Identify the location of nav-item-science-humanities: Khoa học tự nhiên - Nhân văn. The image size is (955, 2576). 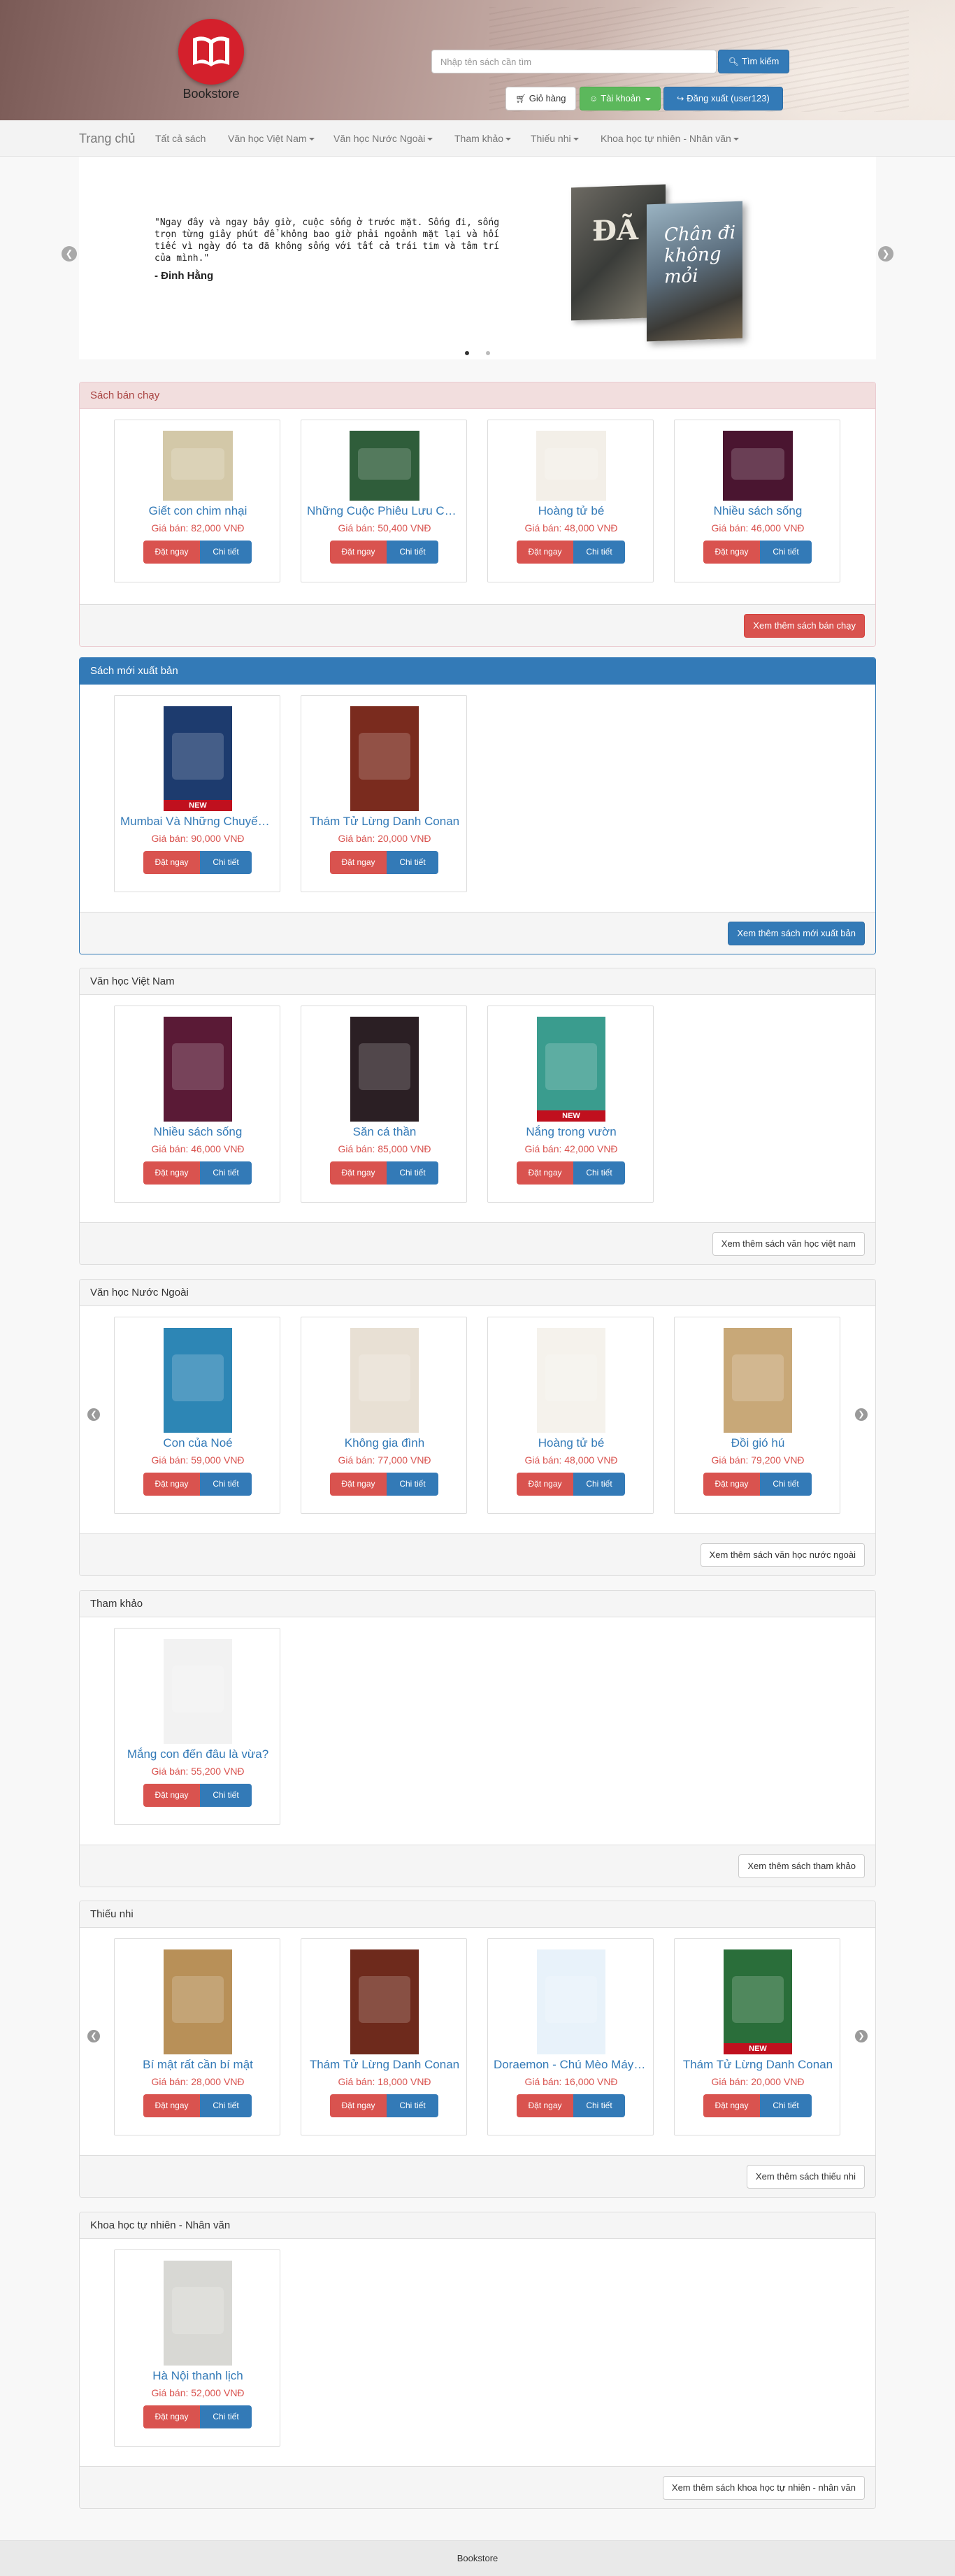
(670, 138).